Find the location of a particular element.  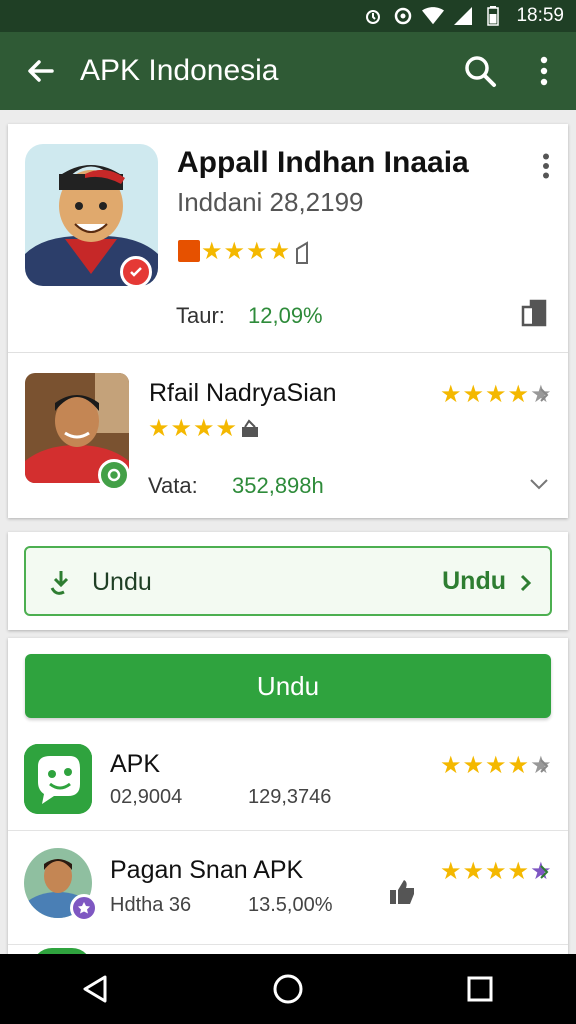

chevron-down-icon is located at coordinates (539, 484).